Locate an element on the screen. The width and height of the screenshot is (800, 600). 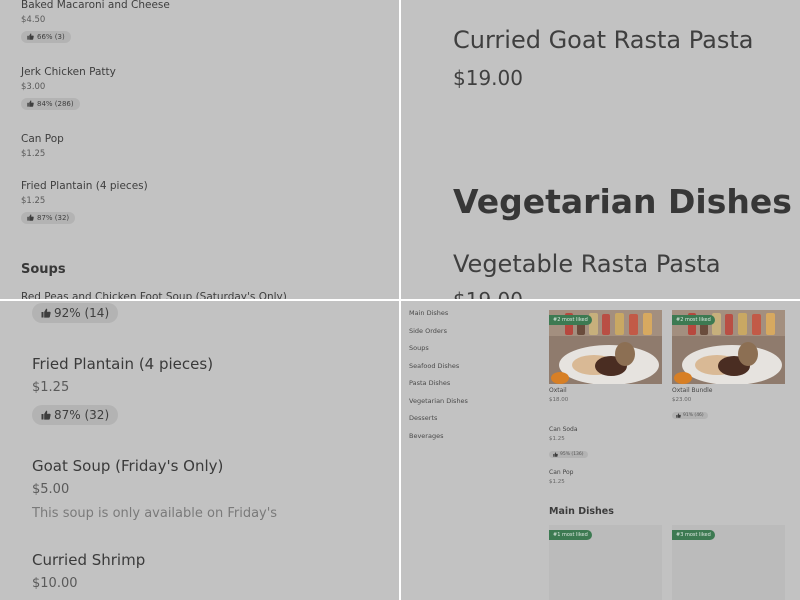
nav-item-vegetarian-dishes: Vegetarian Dishes is located at coordinates (438, 406).